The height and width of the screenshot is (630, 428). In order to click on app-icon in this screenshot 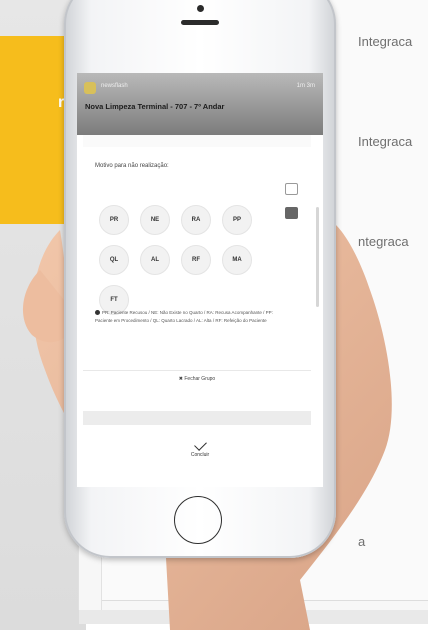, I will do `click(90, 88)`.